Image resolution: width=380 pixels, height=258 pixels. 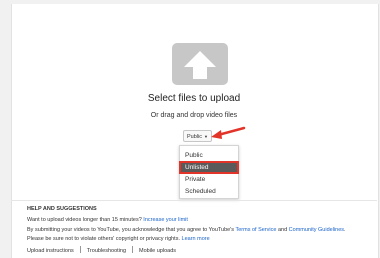 I want to click on learn-more-link: Learn more, so click(x=196, y=239).